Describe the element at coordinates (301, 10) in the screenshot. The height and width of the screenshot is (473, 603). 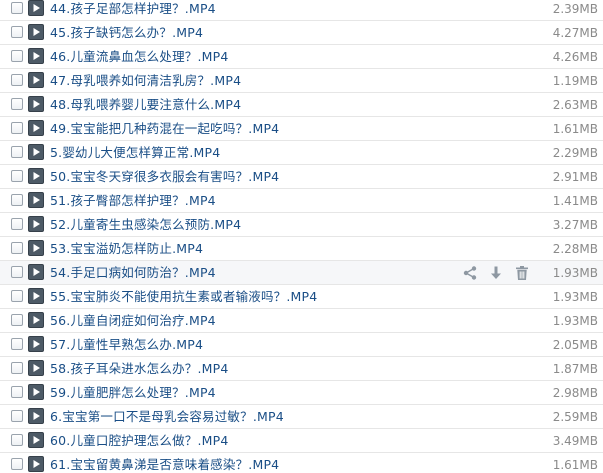
I see `file-row: 44.孩子足部怎样护理？.MP4 2.39MB` at that location.